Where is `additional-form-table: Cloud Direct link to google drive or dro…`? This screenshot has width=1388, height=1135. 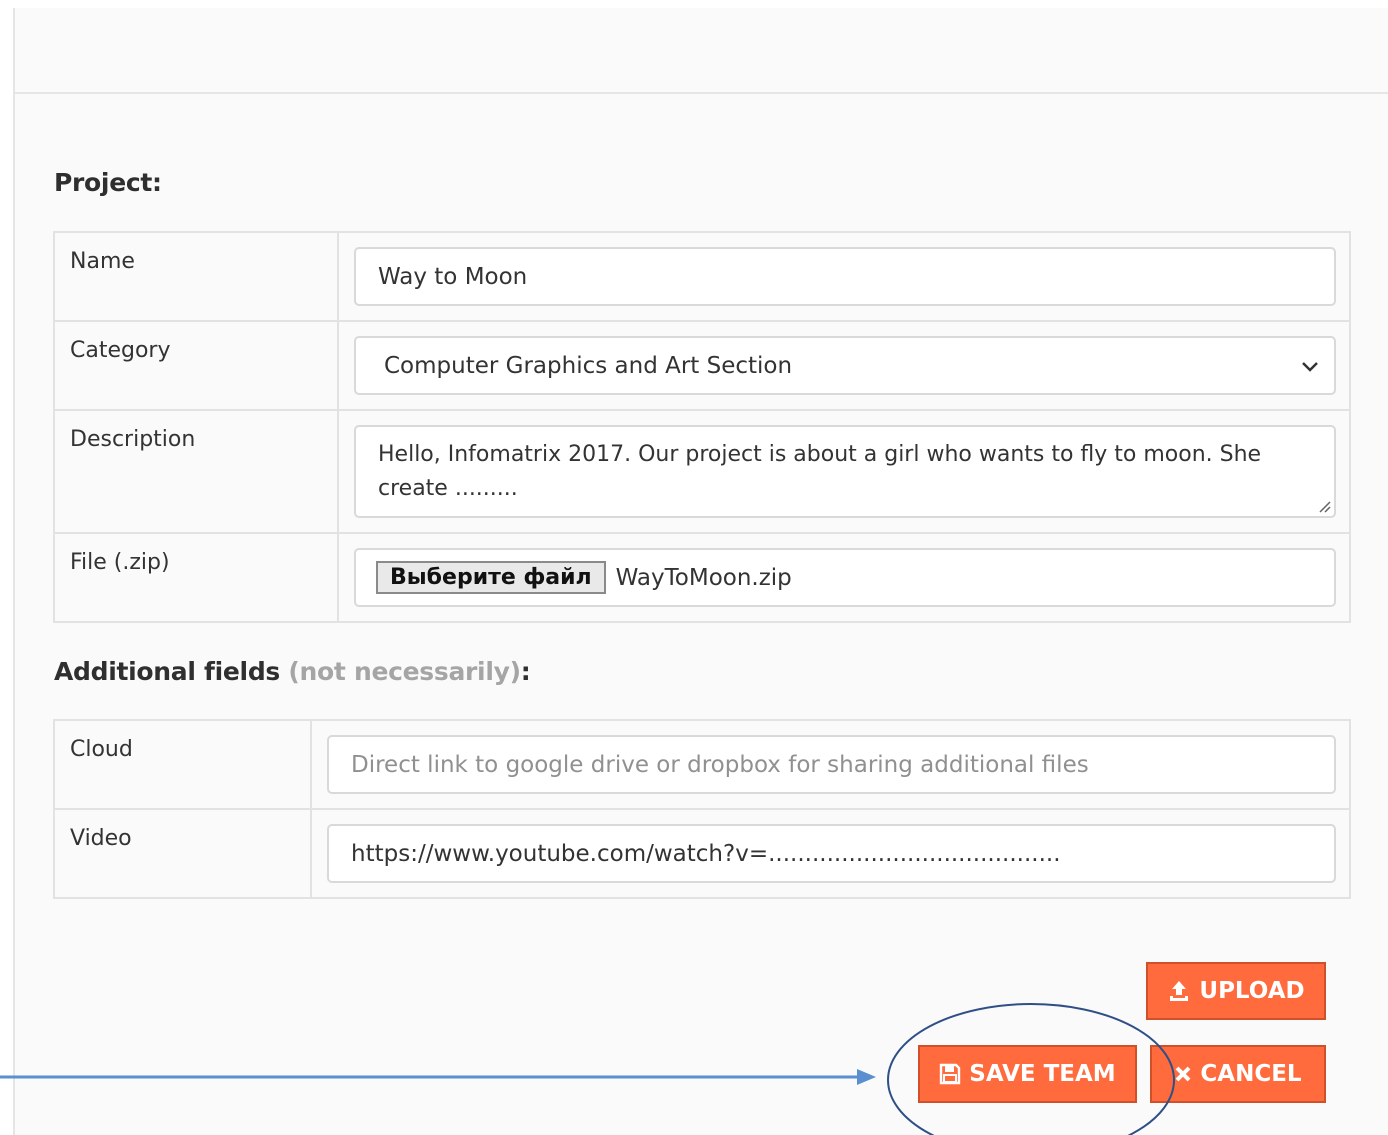
additional-form-table: Cloud Direct link to google drive or dro… is located at coordinates (702, 809).